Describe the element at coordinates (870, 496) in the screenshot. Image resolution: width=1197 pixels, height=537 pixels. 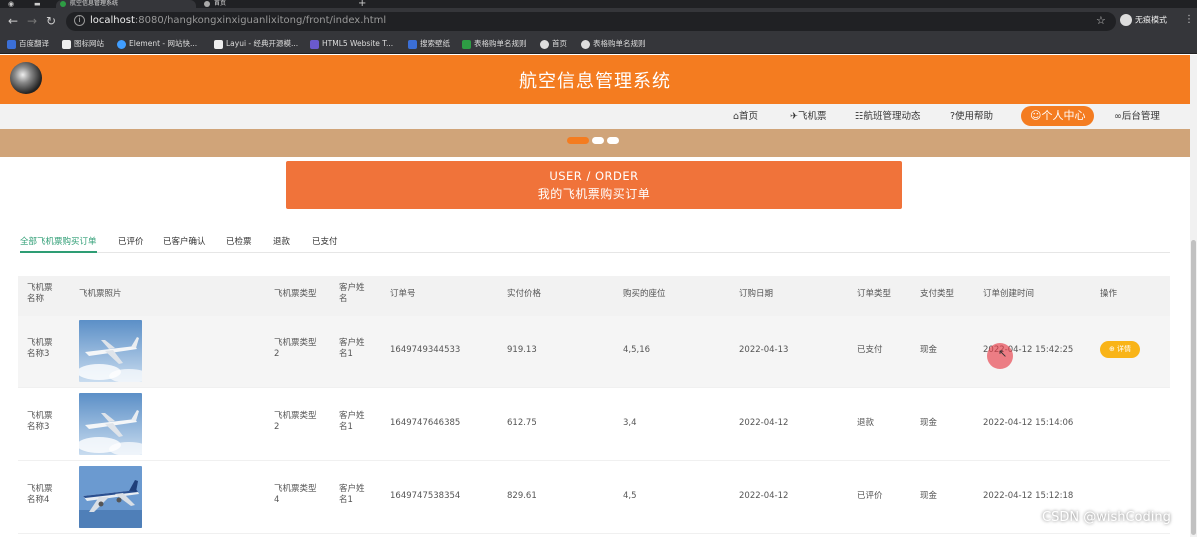
I see `order-type-cell: 已评价` at that location.